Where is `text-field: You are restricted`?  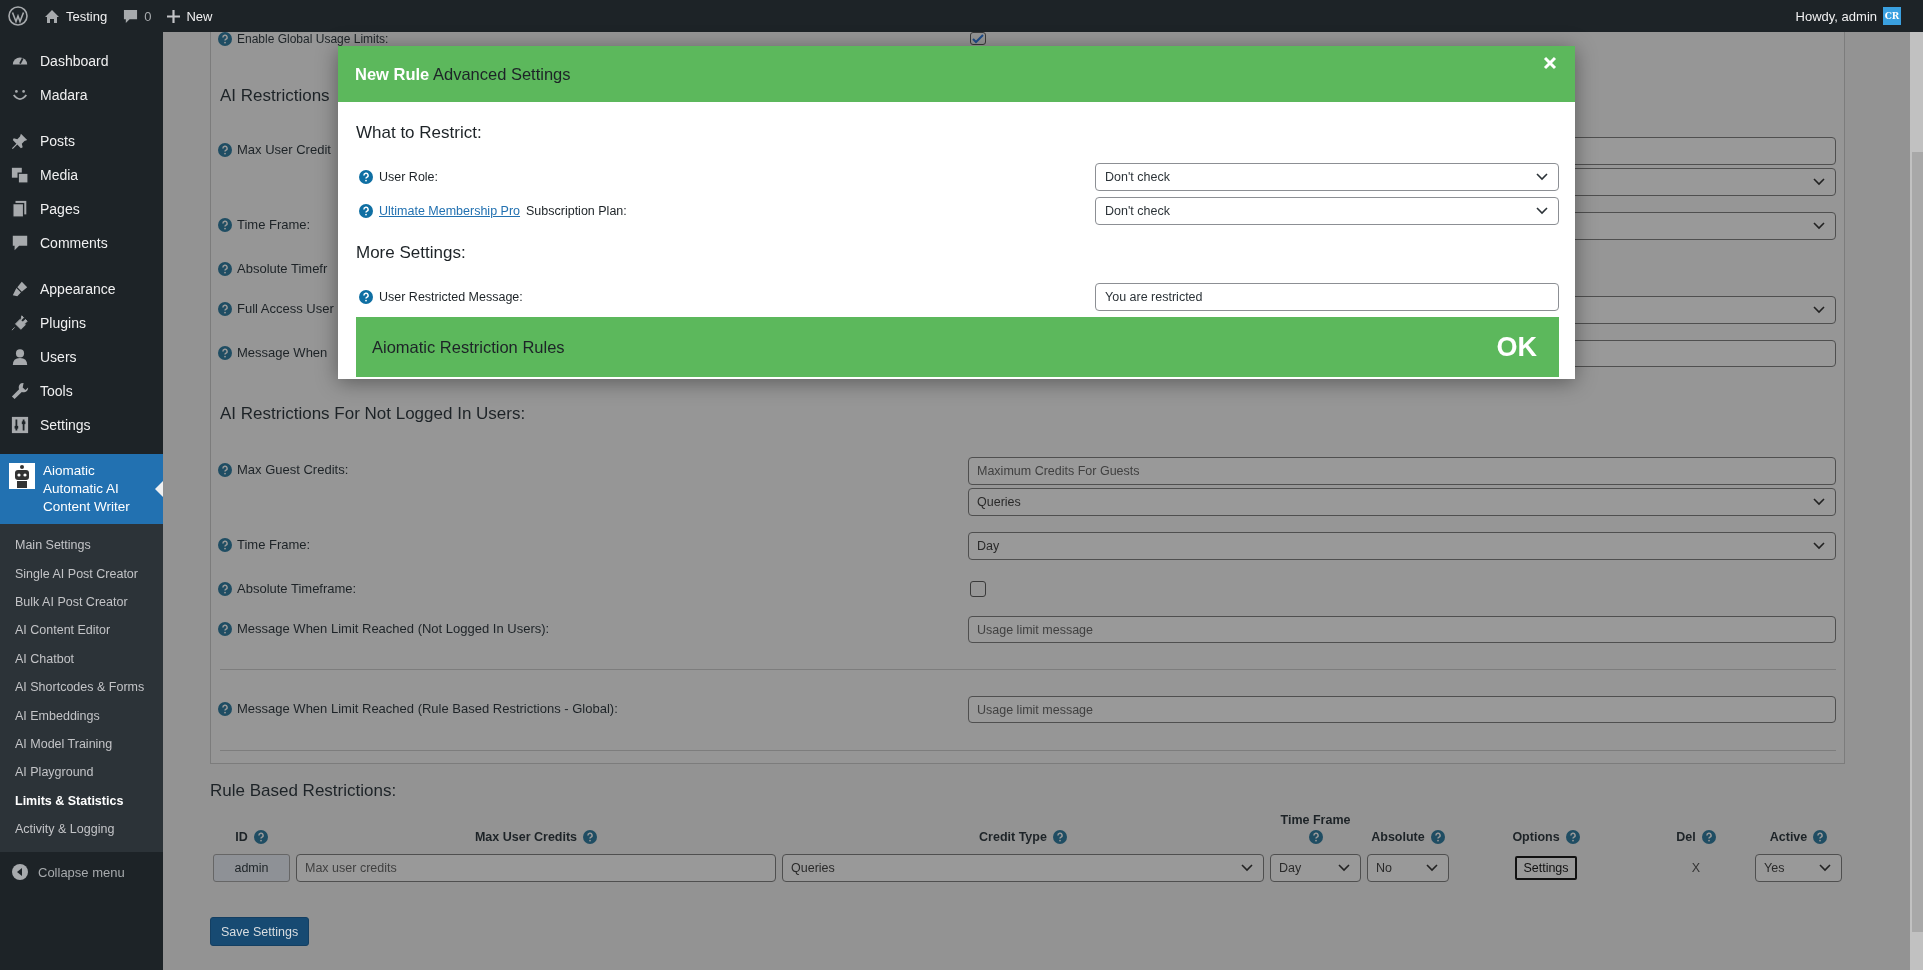 text-field: You are restricted is located at coordinates (1327, 297).